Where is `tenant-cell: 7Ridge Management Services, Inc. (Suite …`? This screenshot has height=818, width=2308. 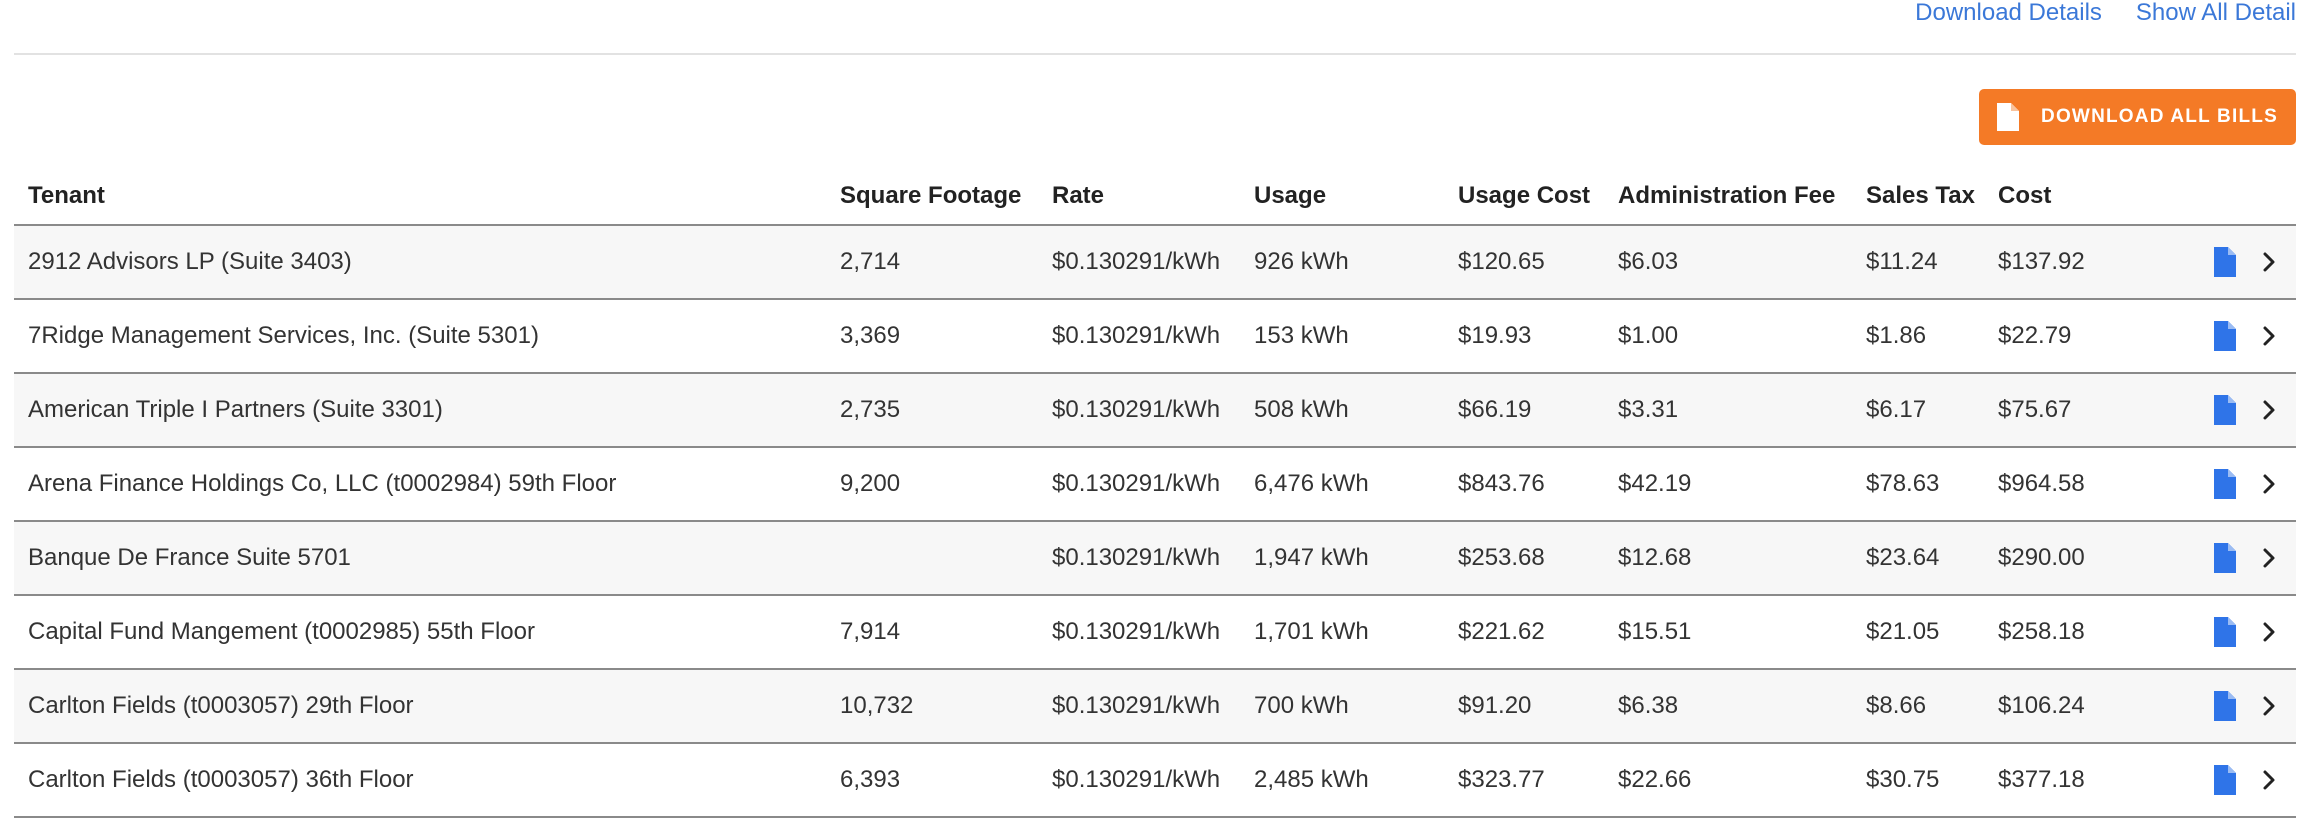
tenant-cell: 7Ridge Management Services, Inc. (Suite … is located at coordinates (420, 336).